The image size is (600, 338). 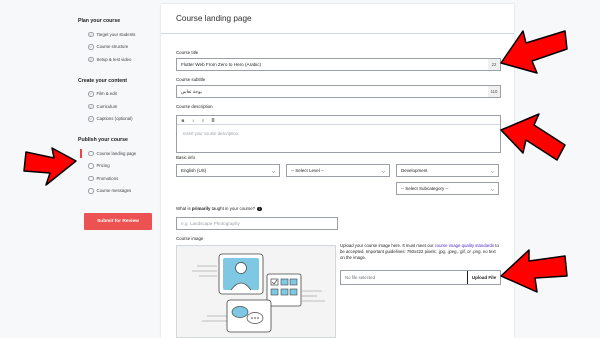 What do you see at coordinates (483, 277) in the screenshot?
I see `upload-file-button: Upload File` at bounding box center [483, 277].